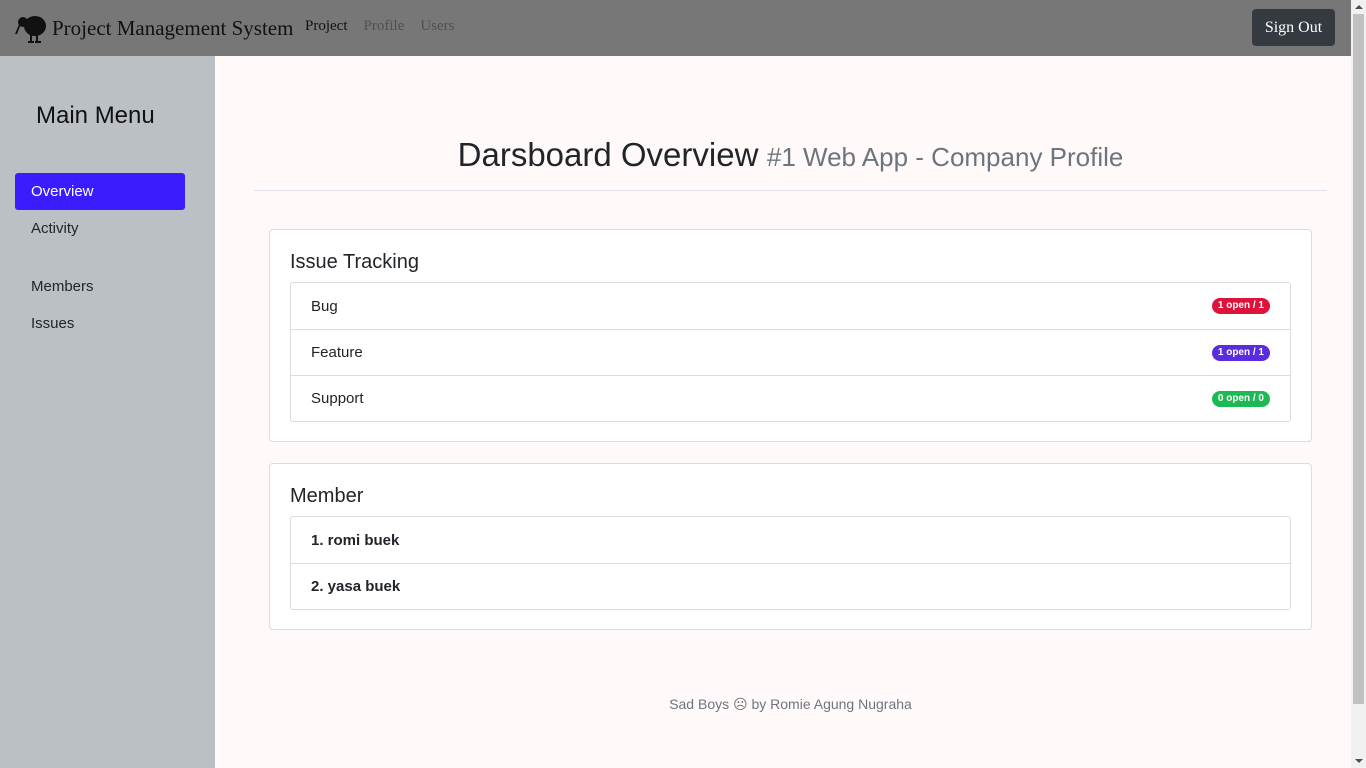  I want to click on sign-out-button: Sign Out, so click(1293, 27).